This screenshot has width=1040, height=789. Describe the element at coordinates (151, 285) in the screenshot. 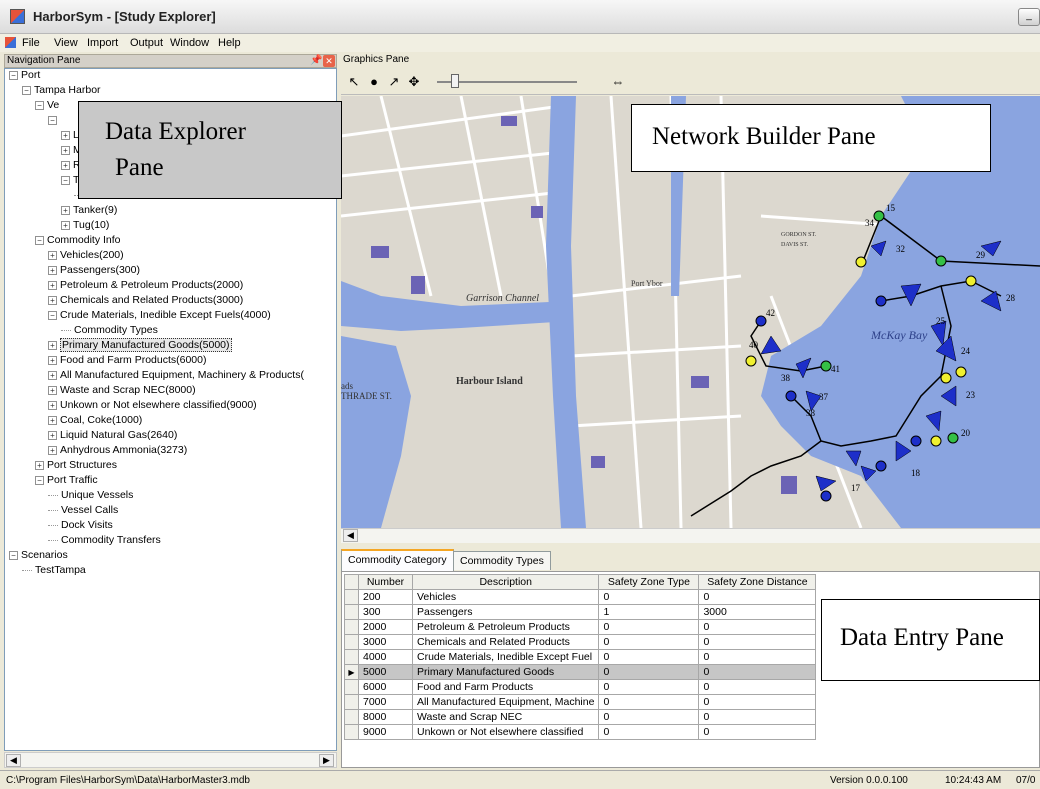

I see `tree-node-label: Petroleum & Petroleum Products(2000)` at that location.